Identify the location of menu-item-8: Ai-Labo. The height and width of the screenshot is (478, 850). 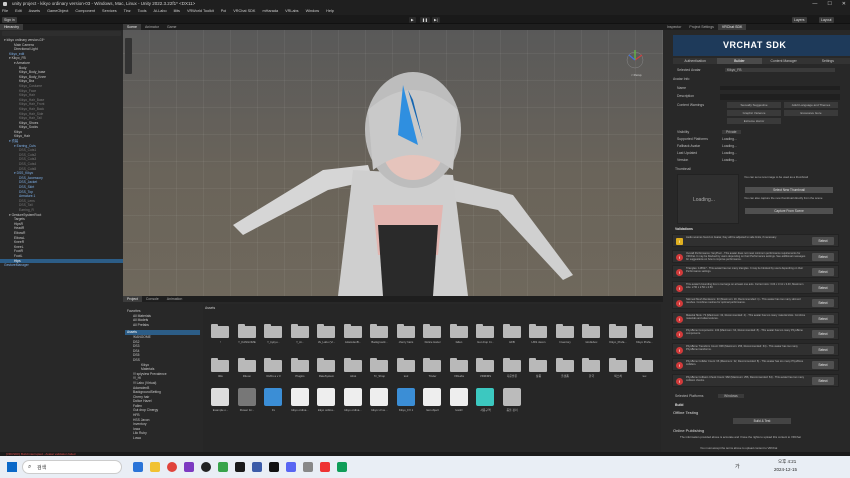
(160, 11).